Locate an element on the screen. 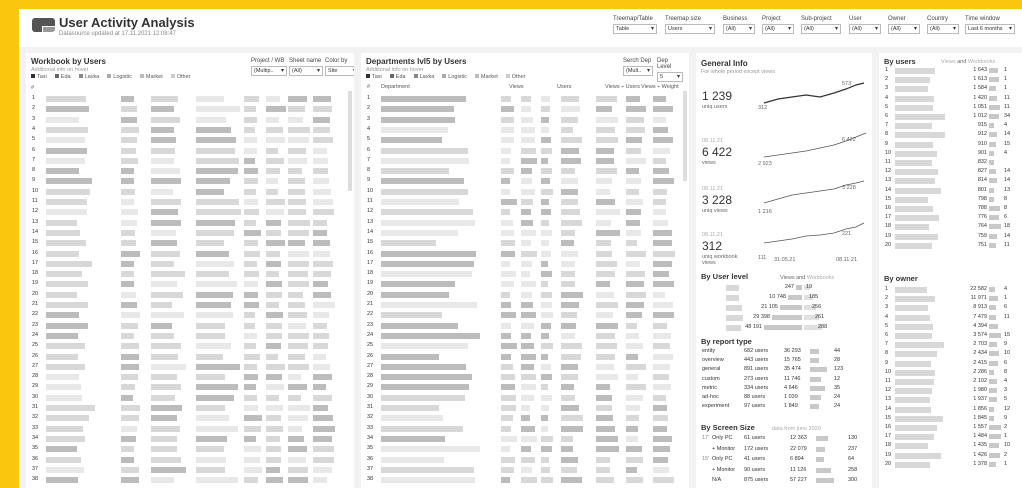 This screenshot has height=488, width=1022. departments-scrollbar is located at coordinates (685, 136).